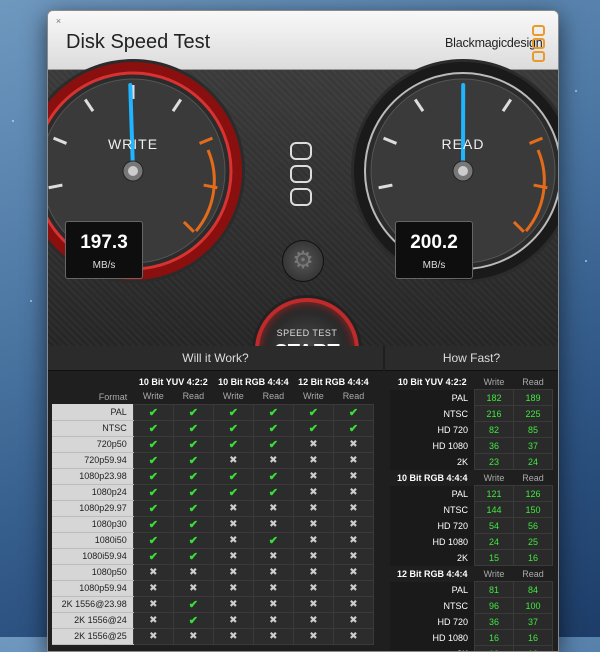 This screenshot has width=600, height=652. Describe the element at coordinates (471, 649) in the screenshot. I see `table-row: 2K1010` at that location.